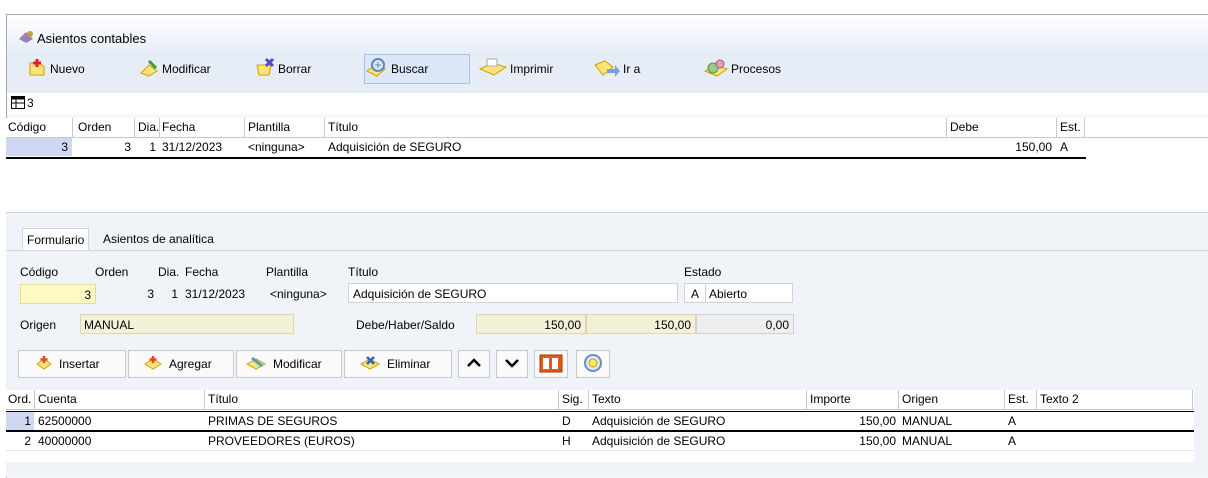 This screenshot has height=478, width=1208. Describe the element at coordinates (153, 364) in the screenshot. I see `add-icon` at that location.